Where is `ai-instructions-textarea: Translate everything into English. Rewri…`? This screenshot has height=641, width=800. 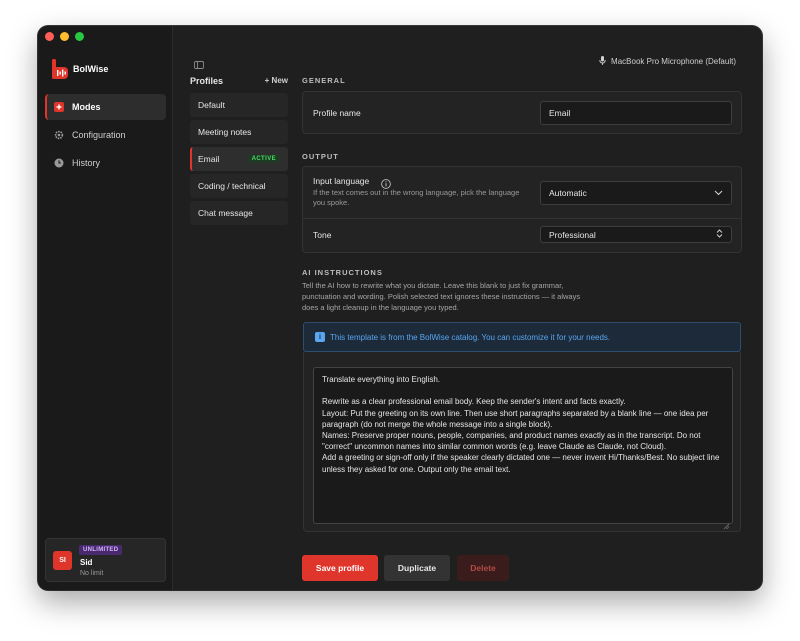 ai-instructions-textarea: Translate everything into English. Rewri… is located at coordinates (523, 445).